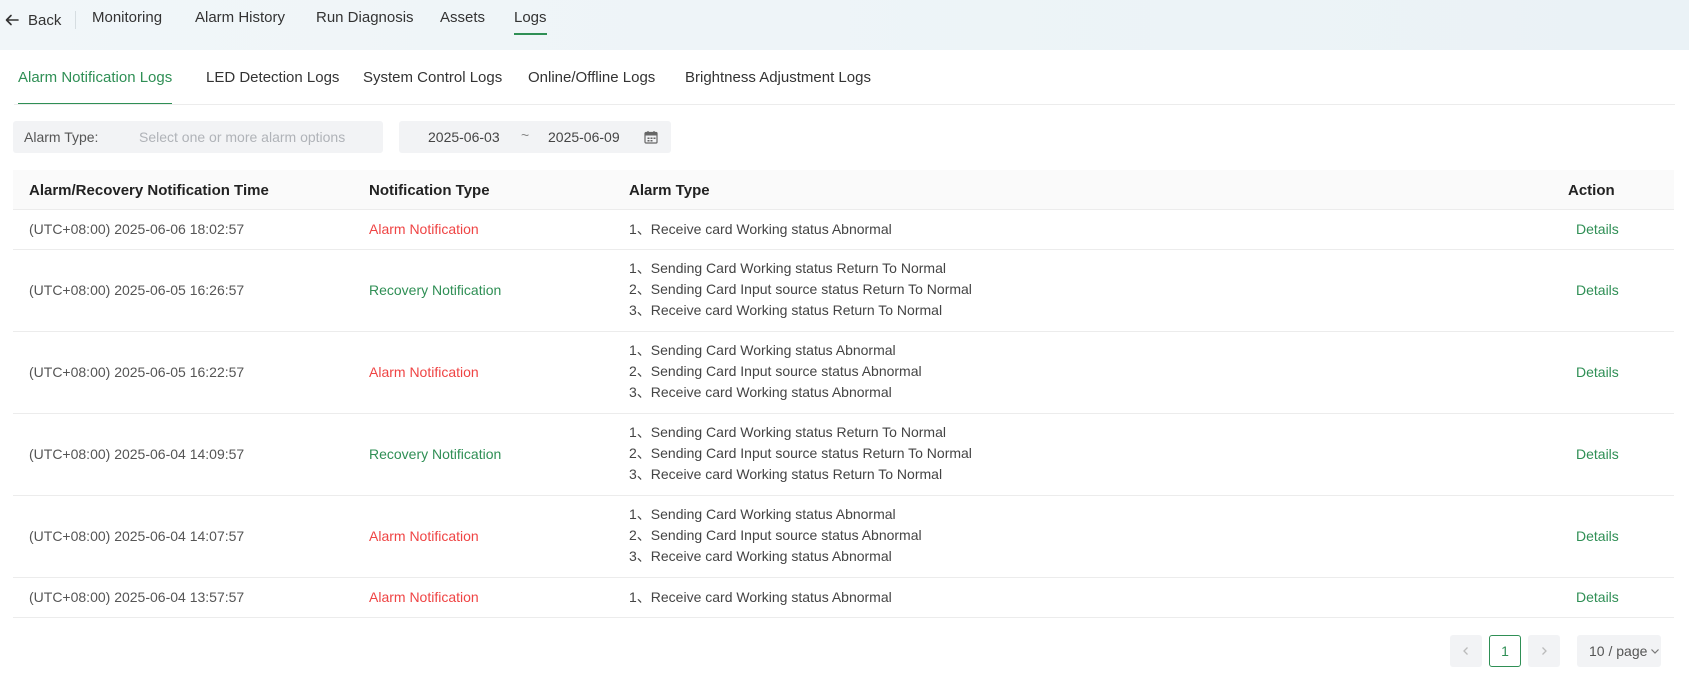 The width and height of the screenshot is (1689, 678). Describe the element at coordinates (242, 137) in the screenshot. I see `alarm-type-placeholder: Select one or more alarm options` at that location.